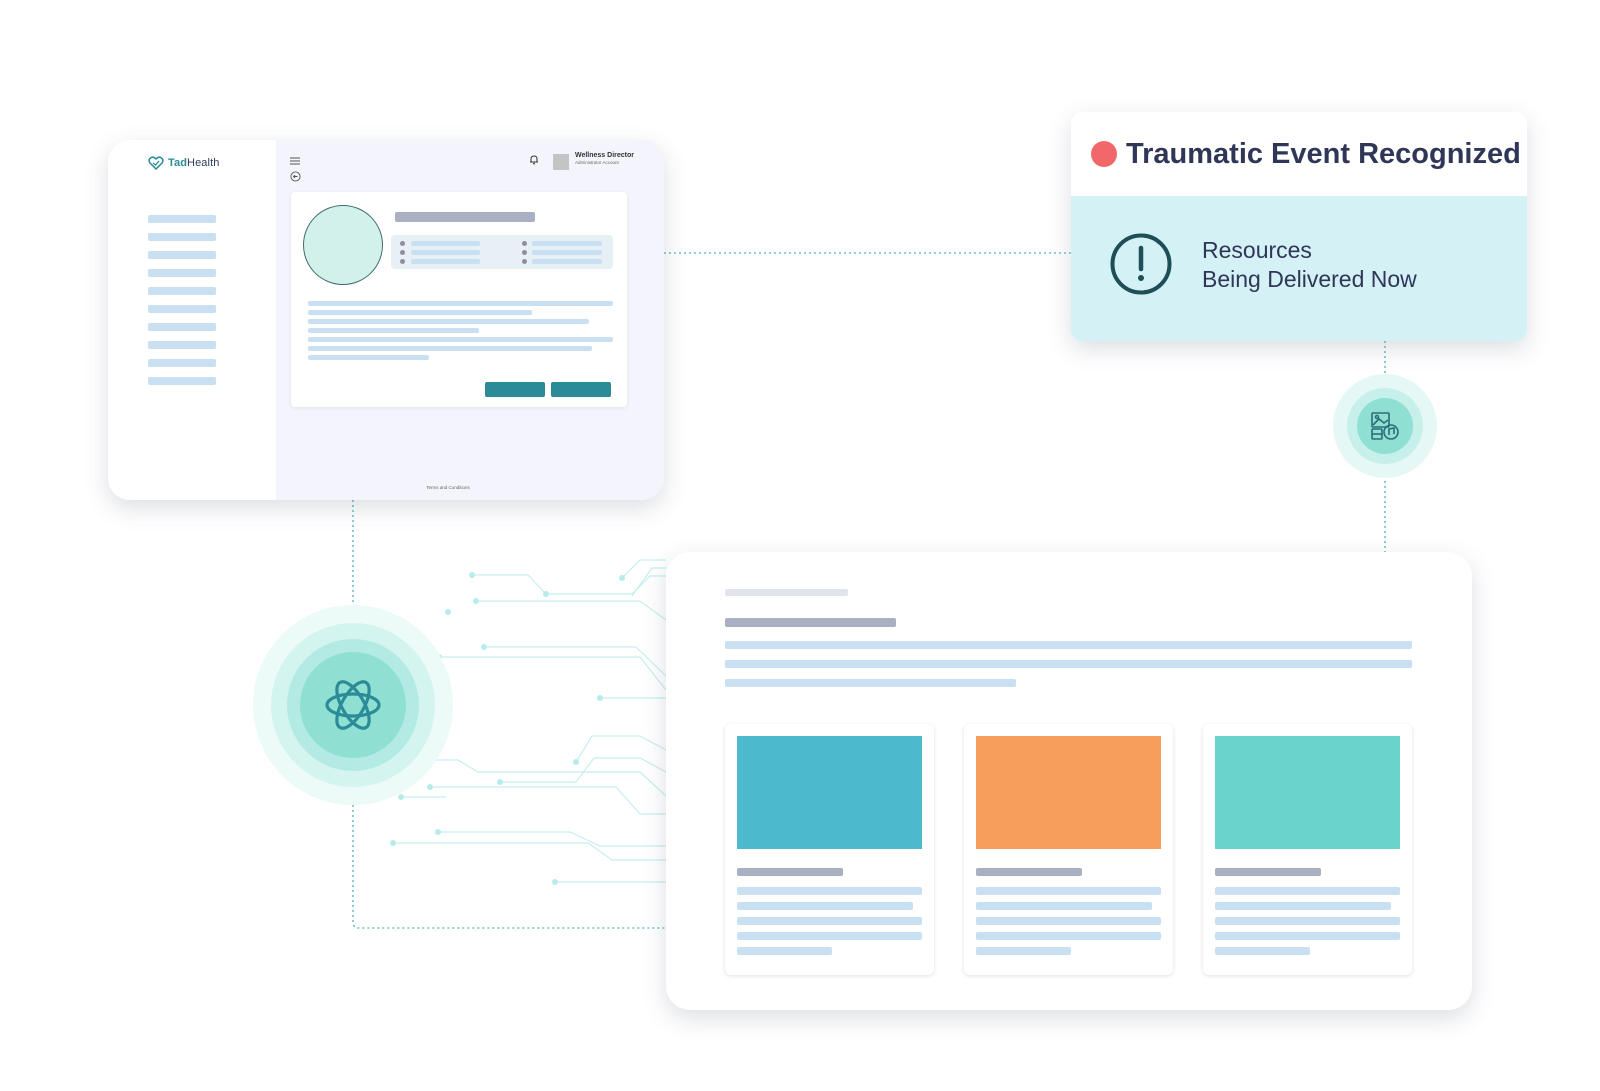  I want to click on primary-button, so click(515, 389).